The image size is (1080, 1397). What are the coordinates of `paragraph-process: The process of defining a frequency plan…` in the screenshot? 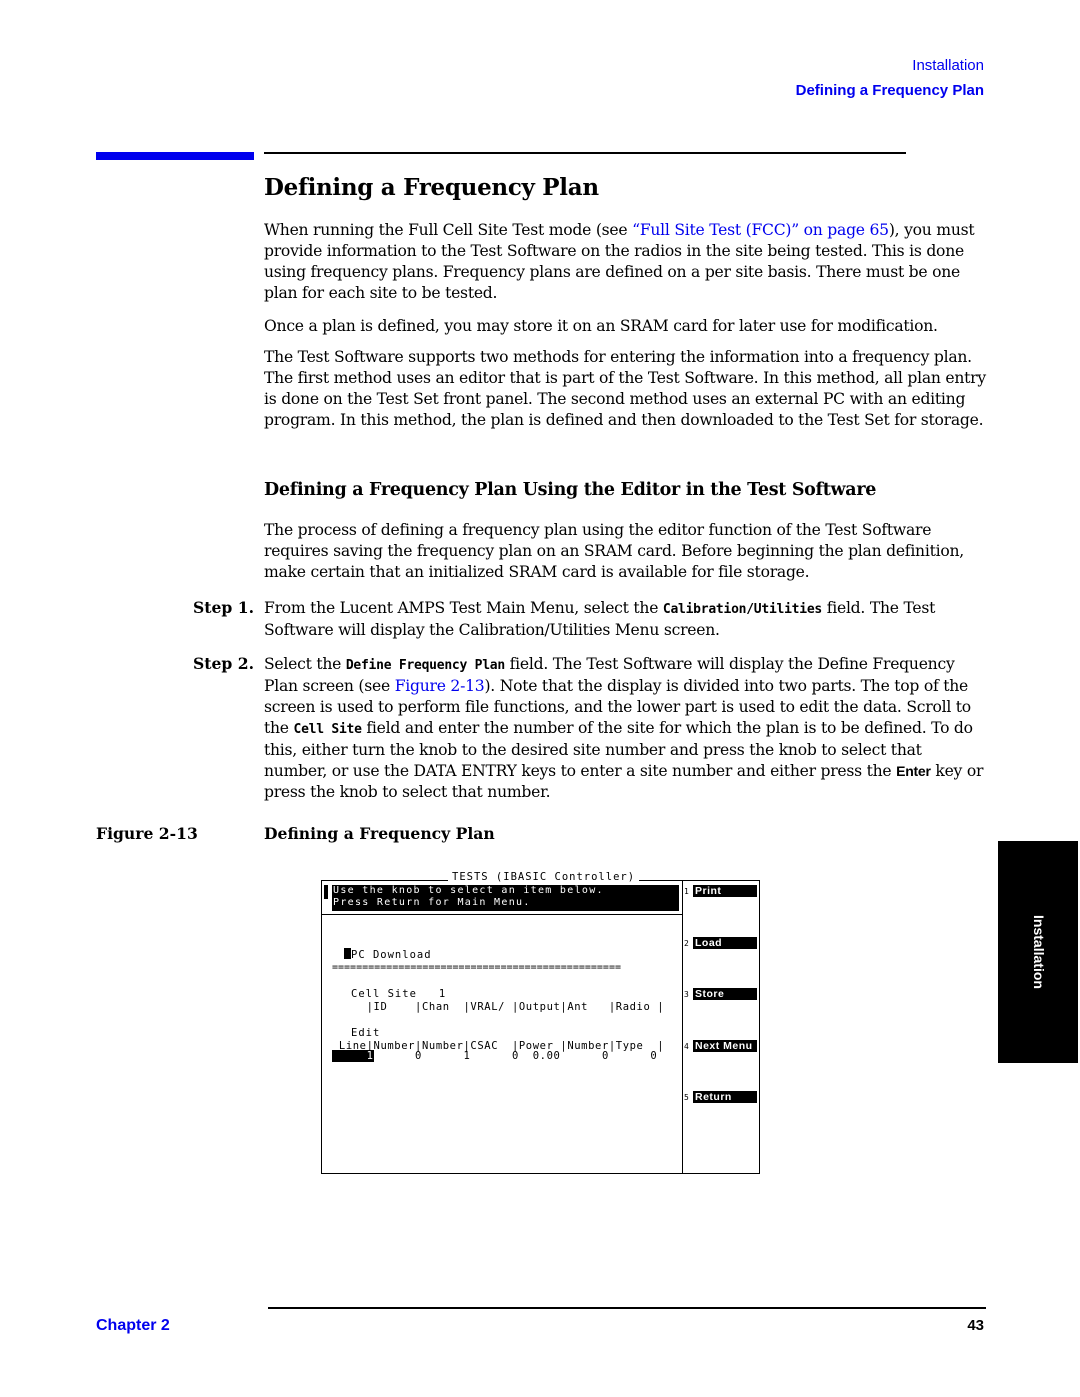 It's located at (614, 551).